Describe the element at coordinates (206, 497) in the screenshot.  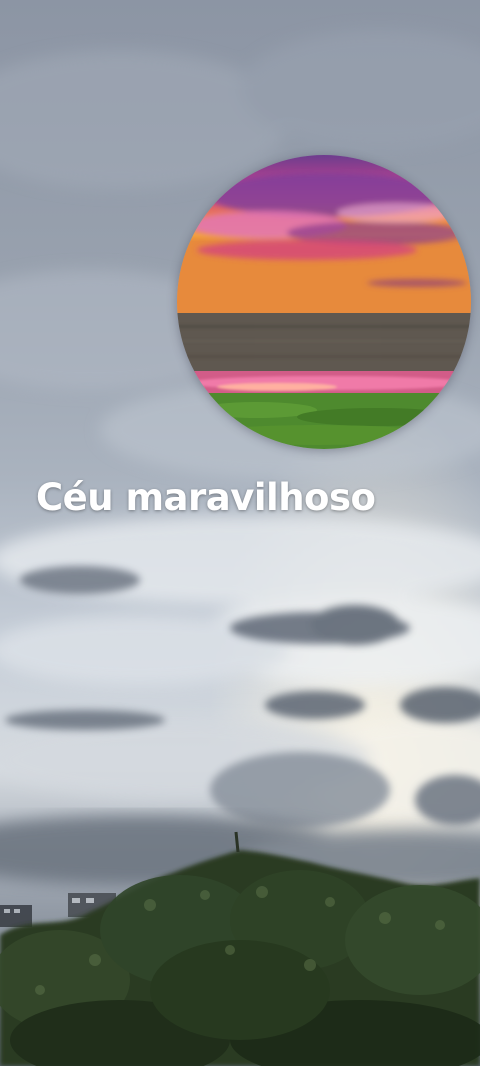
I see `photo-caption: Céu maravilhoso` at that location.